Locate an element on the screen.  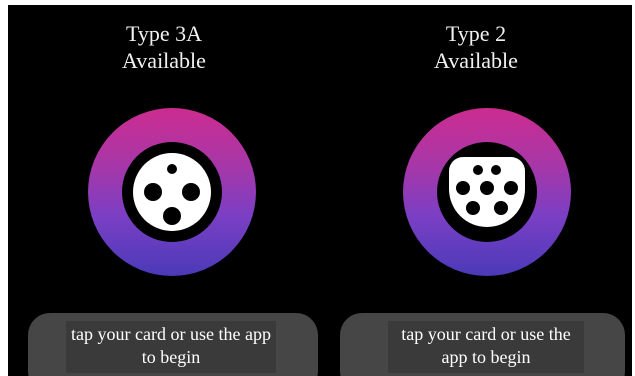
type-3a-socket-icon is located at coordinates (172, 192).